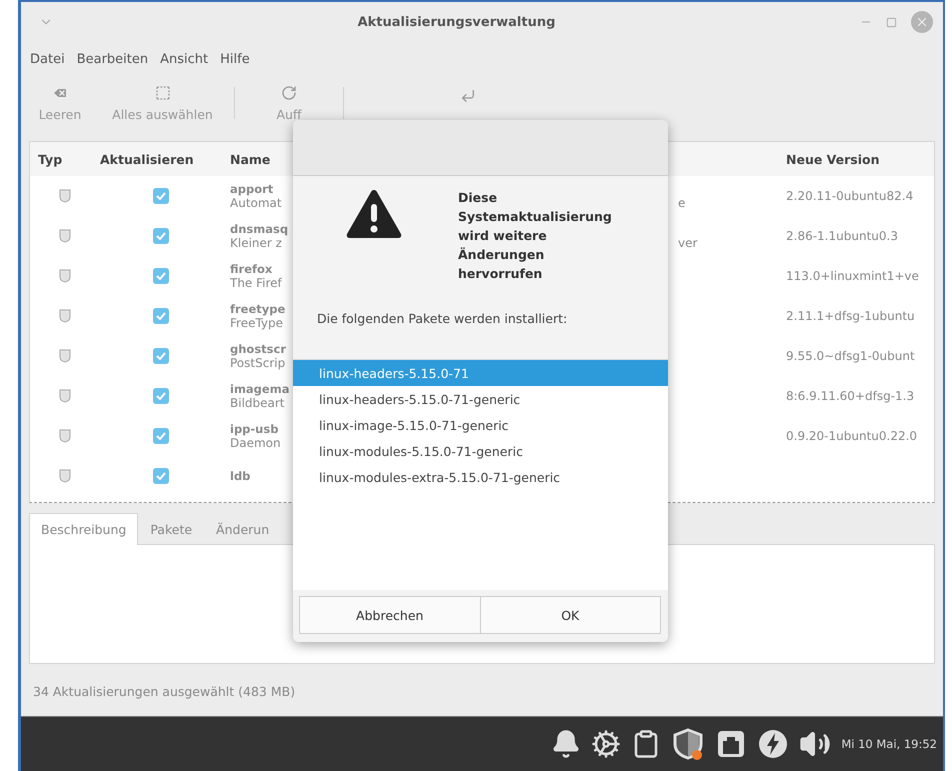  I want to click on warning-icon, so click(374, 214).